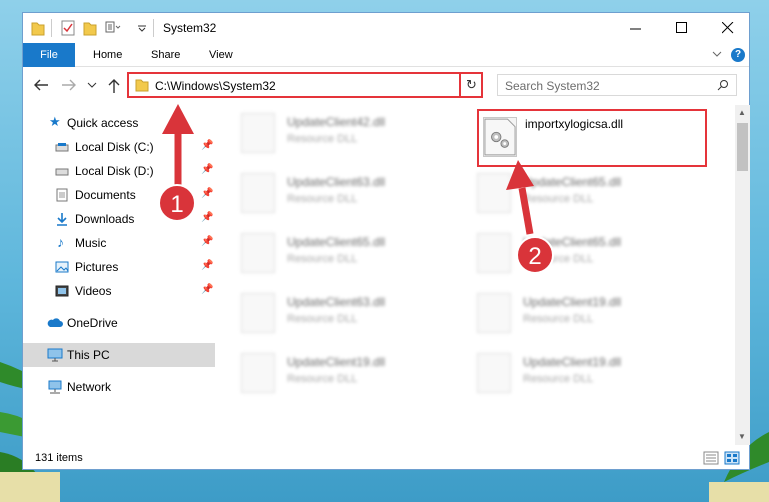 Image resolution: width=769 pixels, height=502 pixels. Describe the element at coordinates (119, 243) in the screenshot. I see `sidebar-item-music: ♪ Music 📌` at that location.